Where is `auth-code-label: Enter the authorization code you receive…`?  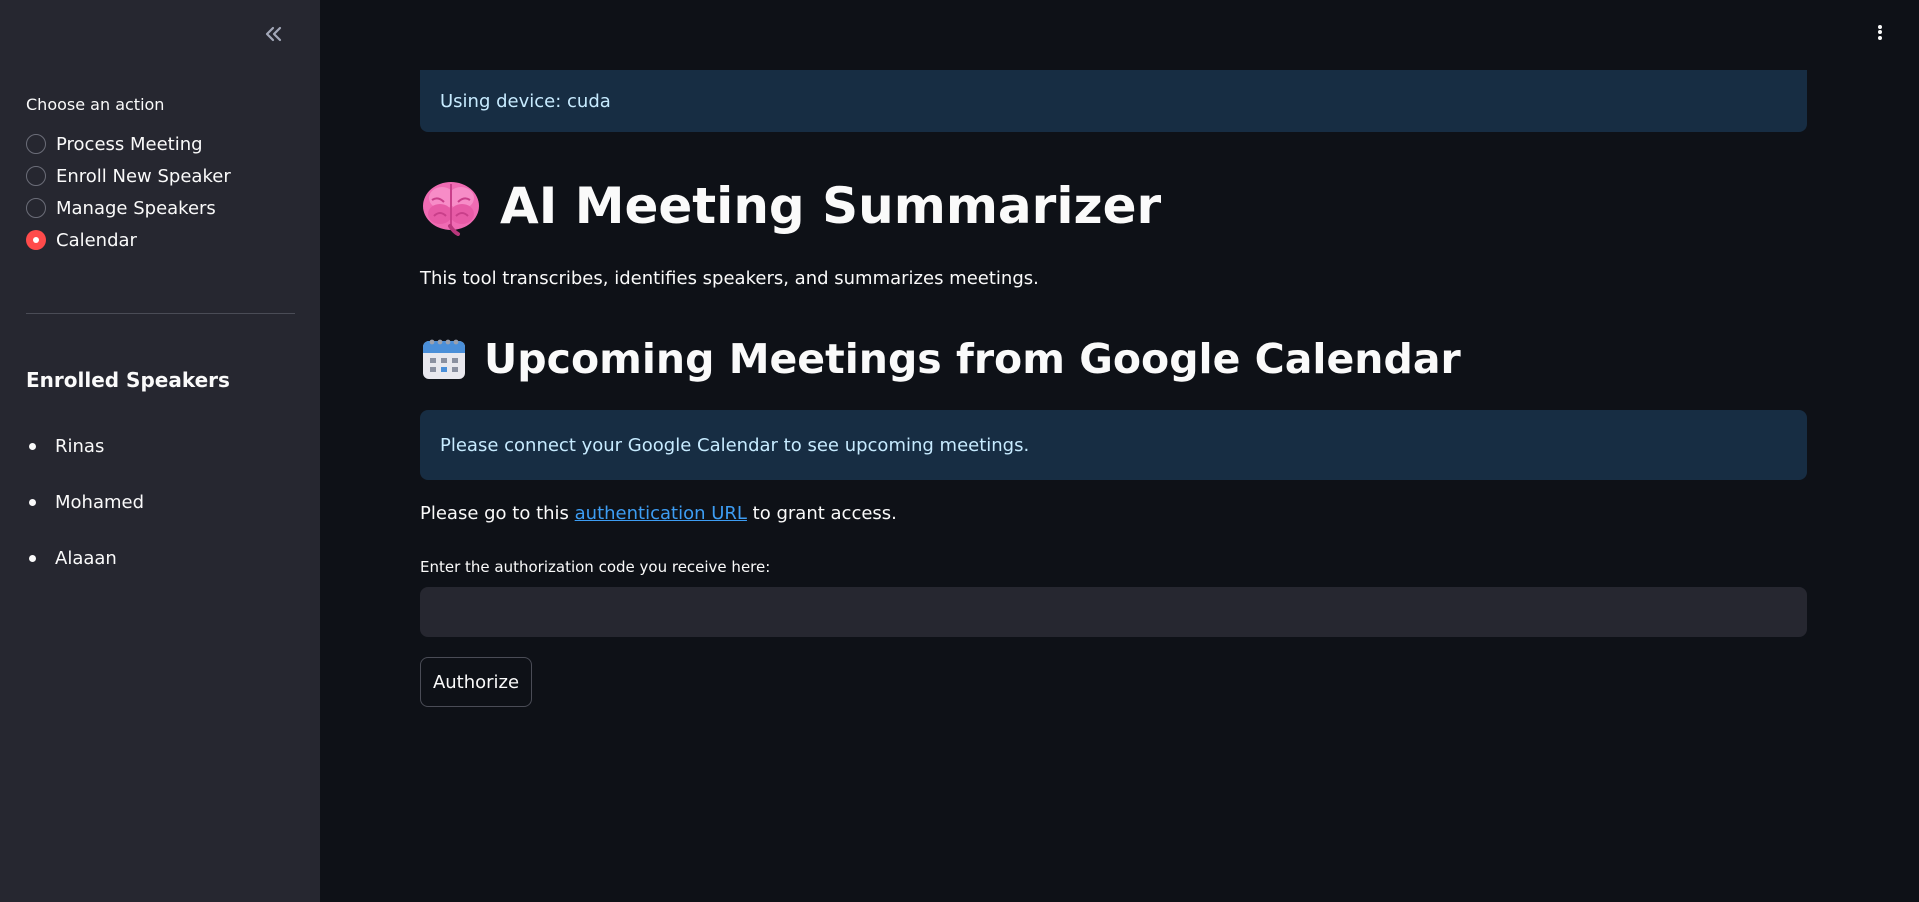 auth-code-label: Enter the authorization code you receive… is located at coordinates (595, 567).